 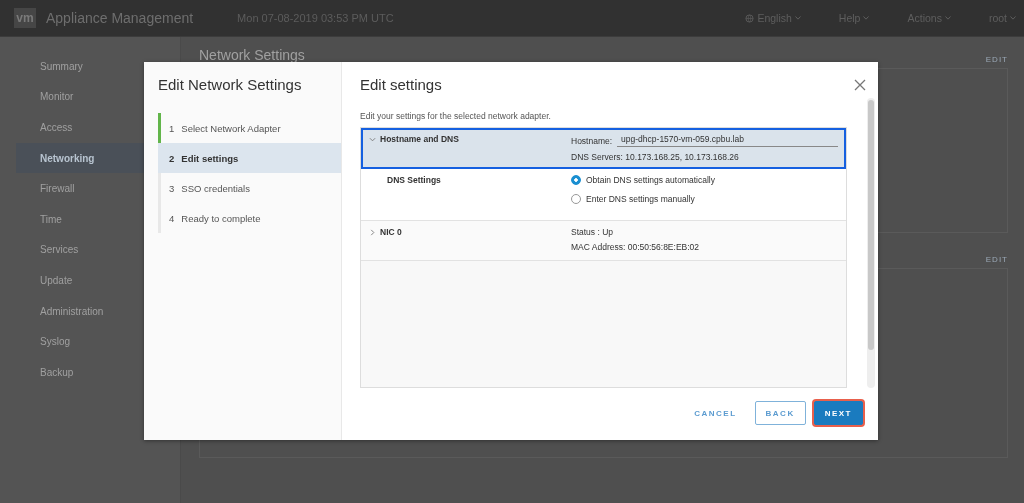 I want to click on chevron-down-icon, so click(x=372, y=139).